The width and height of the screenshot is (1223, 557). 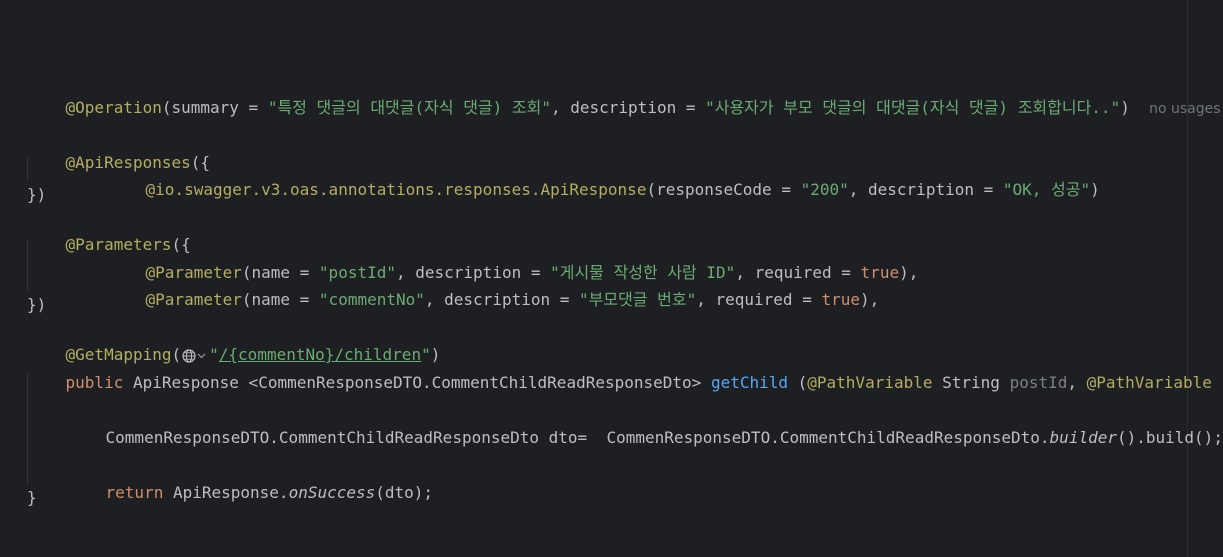 I want to click on method-name: getChild, so click(x=749, y=382).